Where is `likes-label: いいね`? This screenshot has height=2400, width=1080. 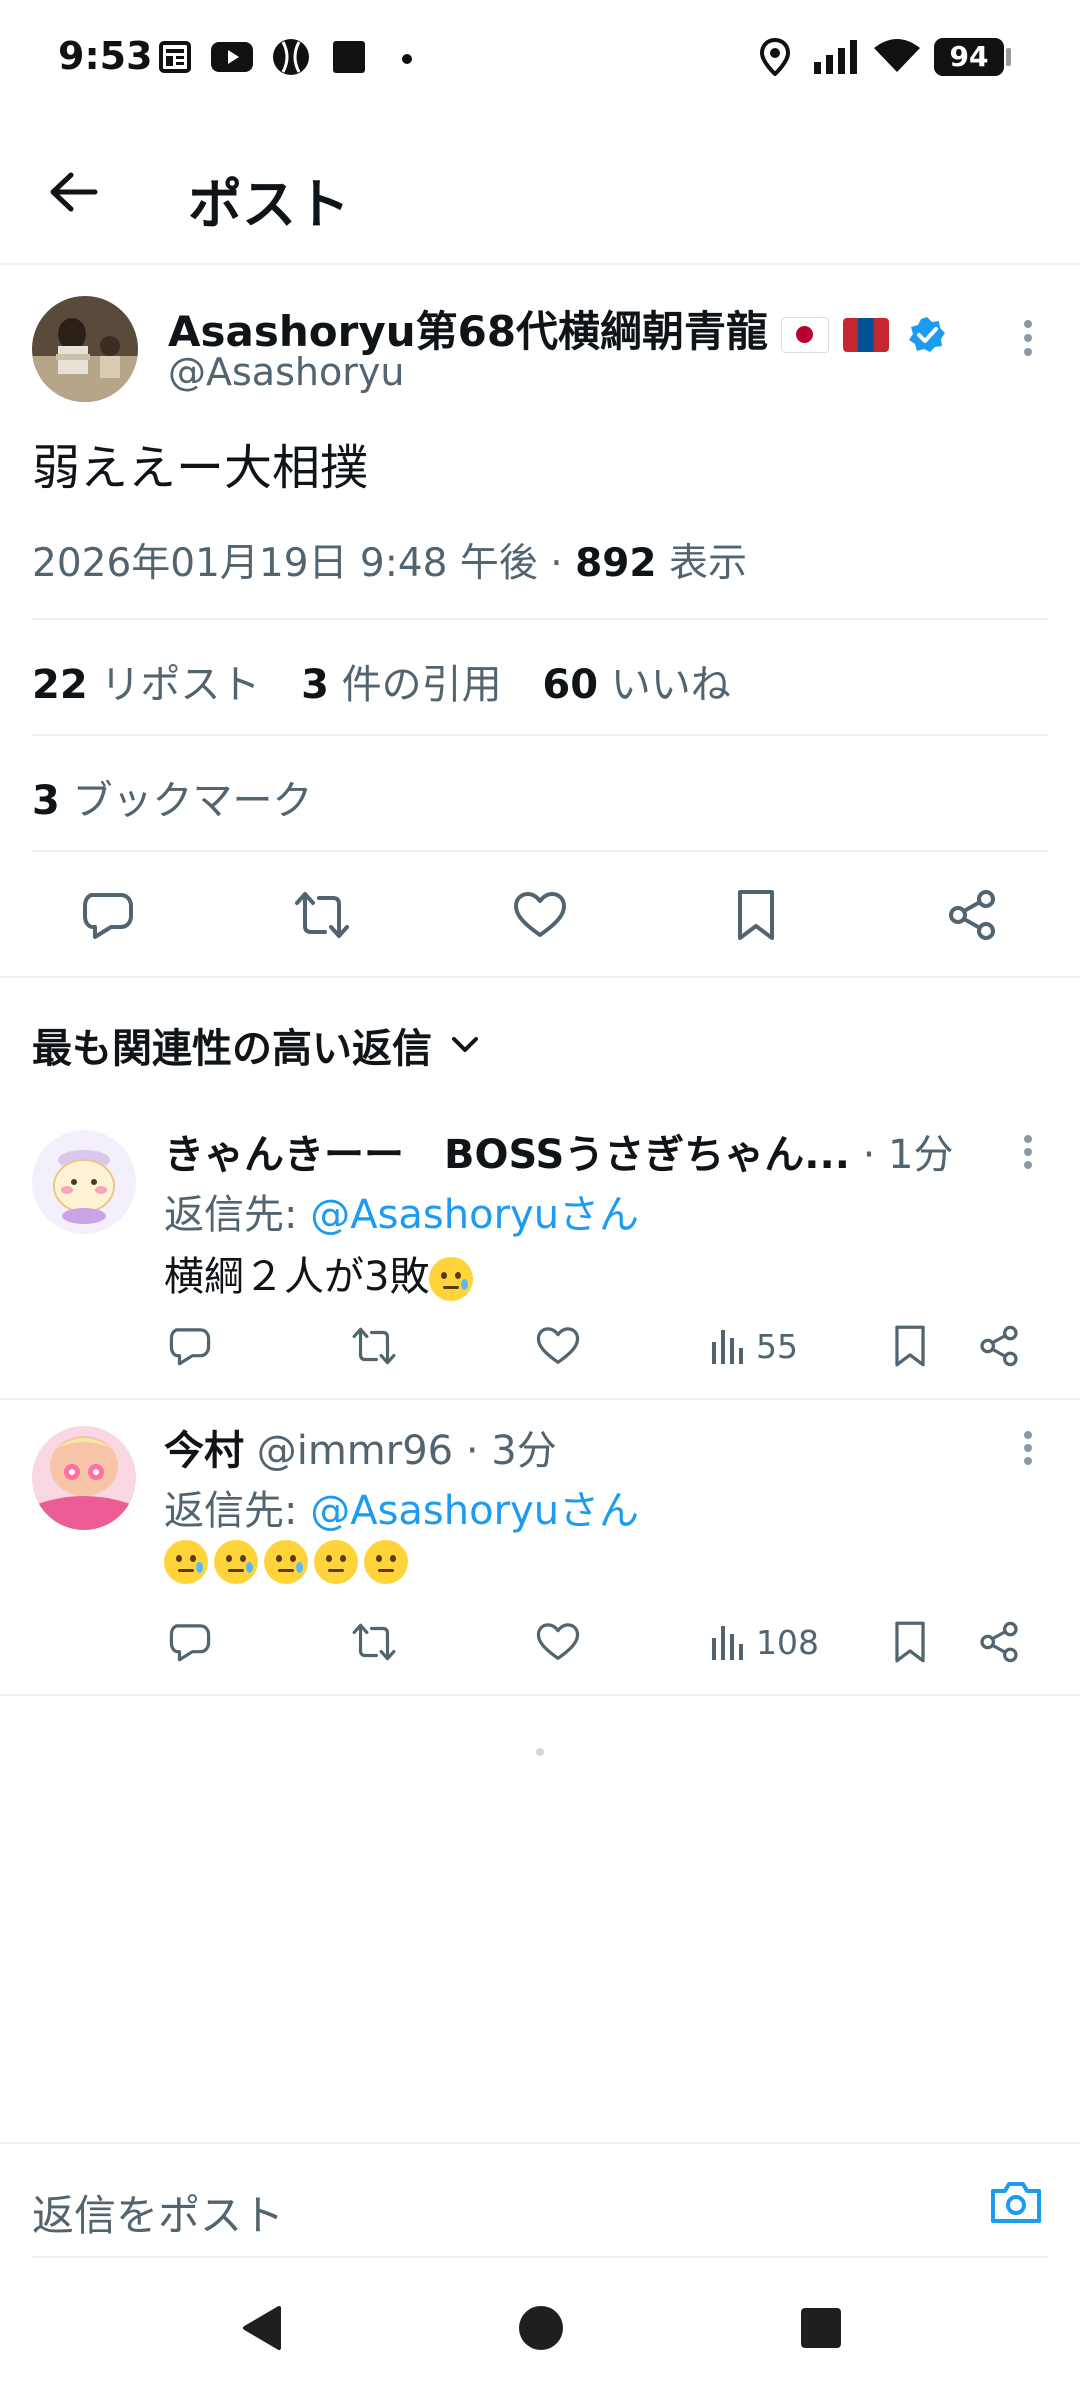 likes-label: いいね is located at coordinates (670, 685).